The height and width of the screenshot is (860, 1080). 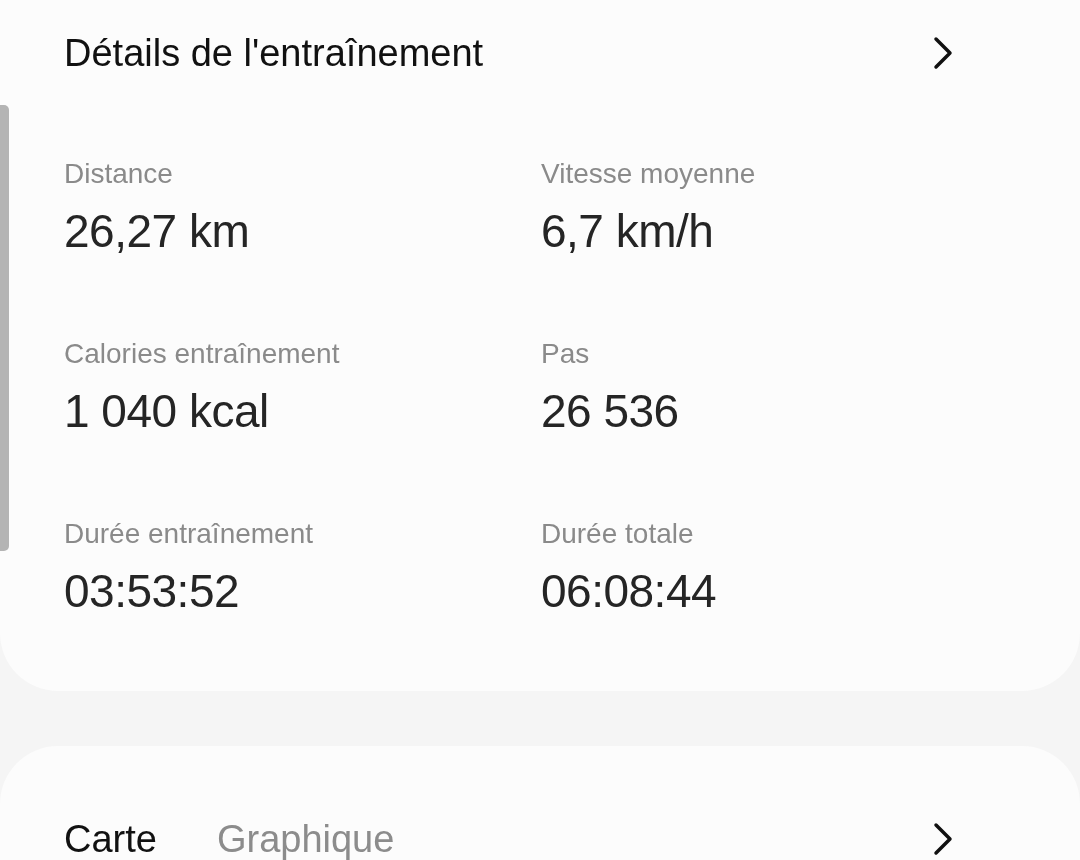 What do you see at coordinates (629, 591) in the screenshot?
I see `stat-value: 06:08:44` at bounding box center [629, 591].